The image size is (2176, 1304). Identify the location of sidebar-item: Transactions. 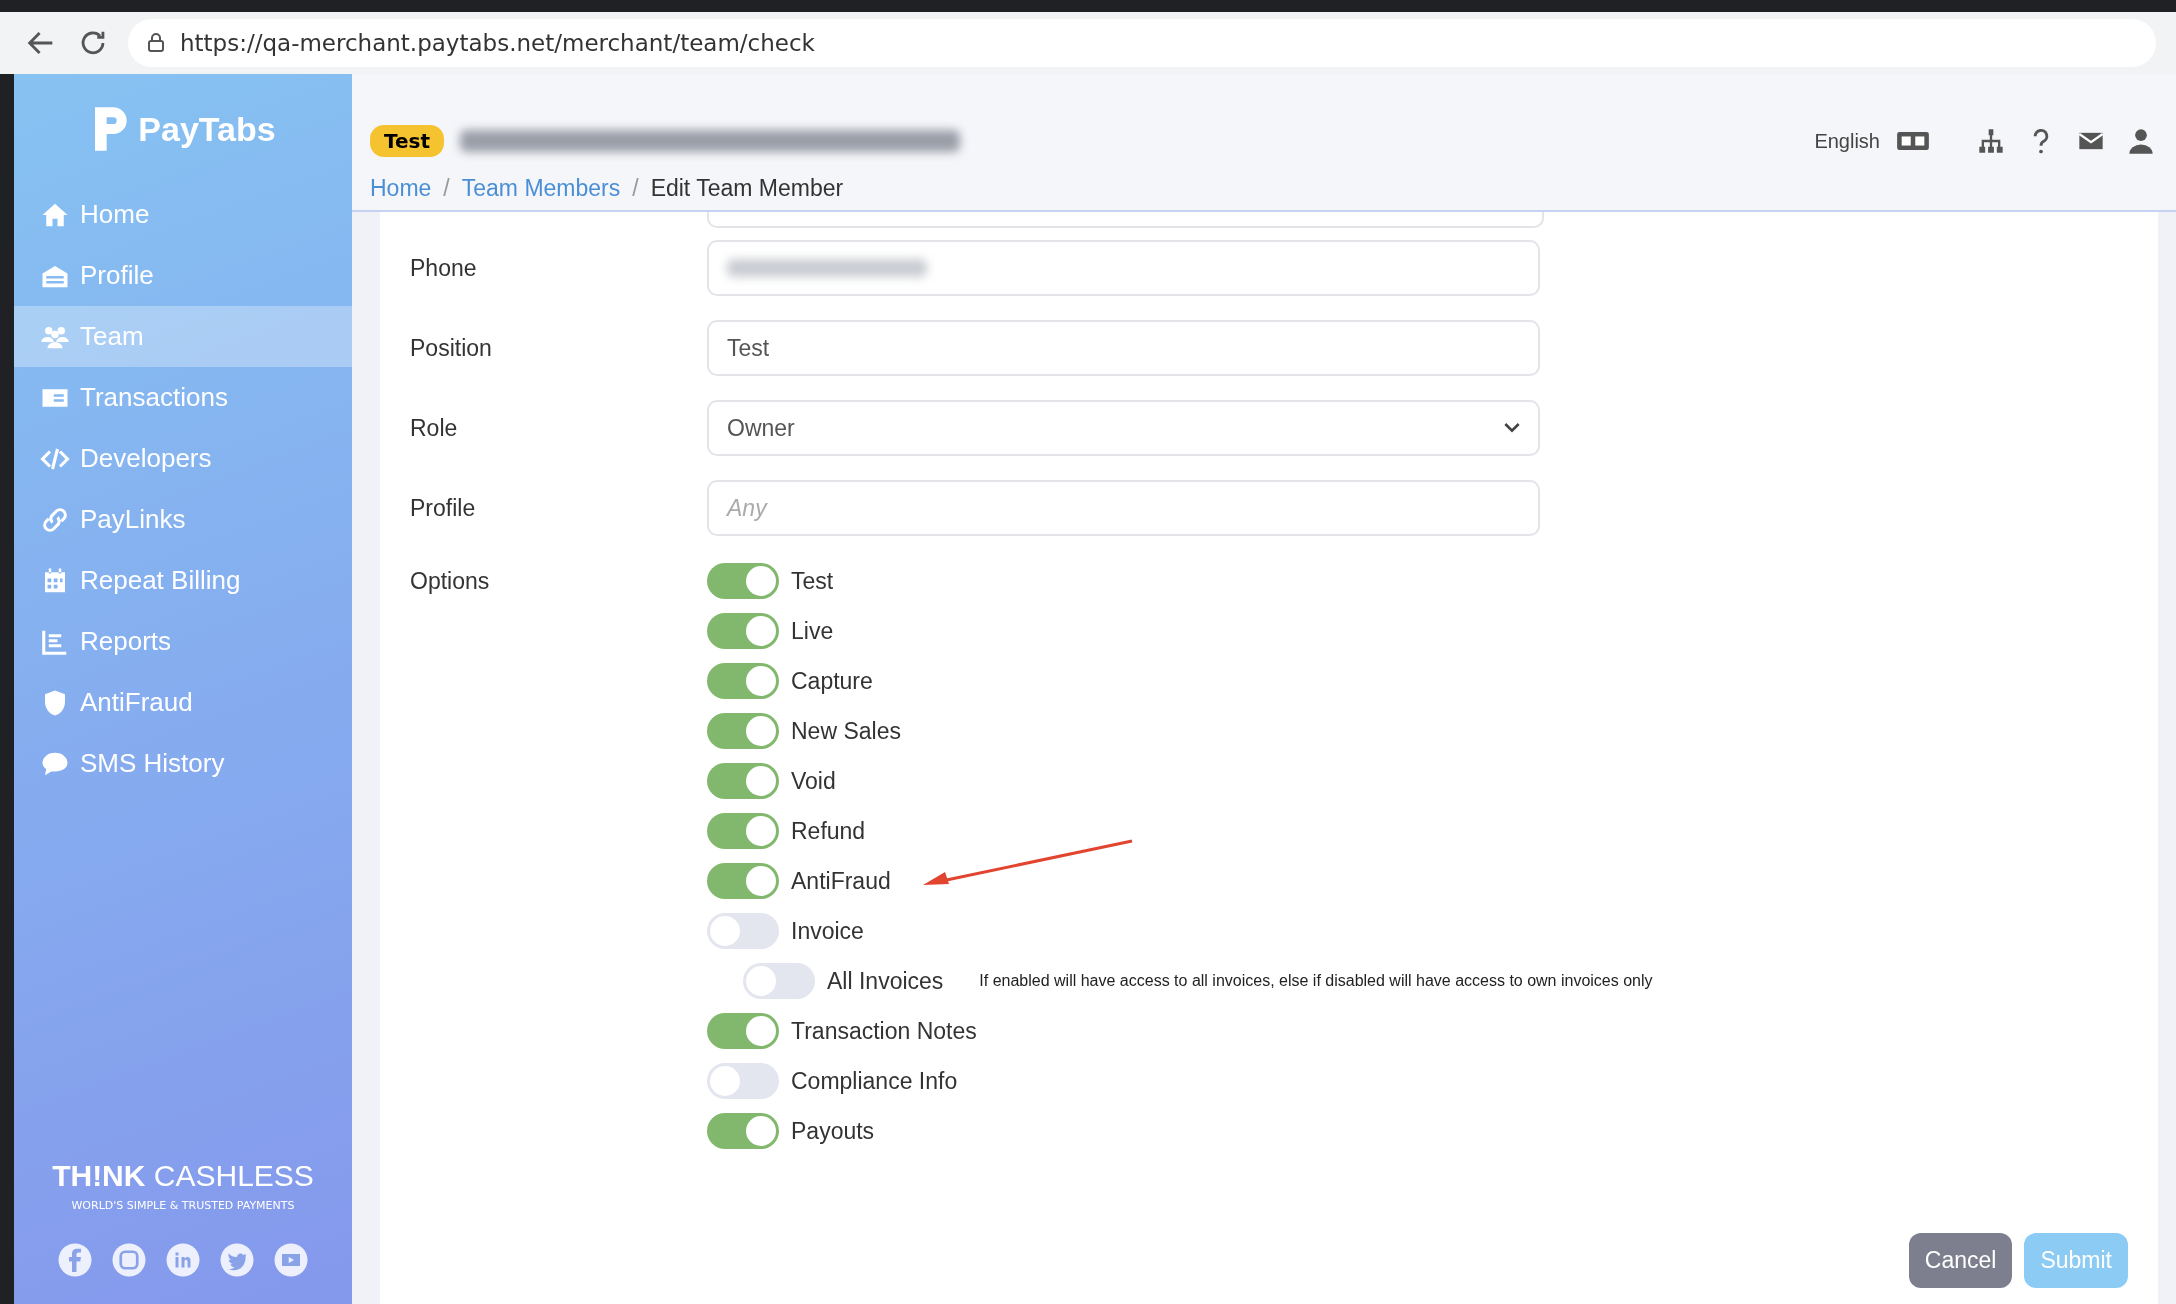
(183, 397).